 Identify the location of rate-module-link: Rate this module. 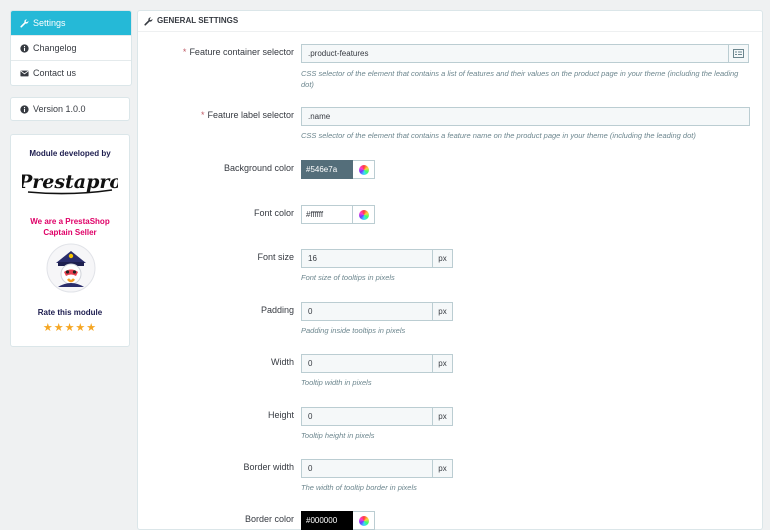
(70, 312).